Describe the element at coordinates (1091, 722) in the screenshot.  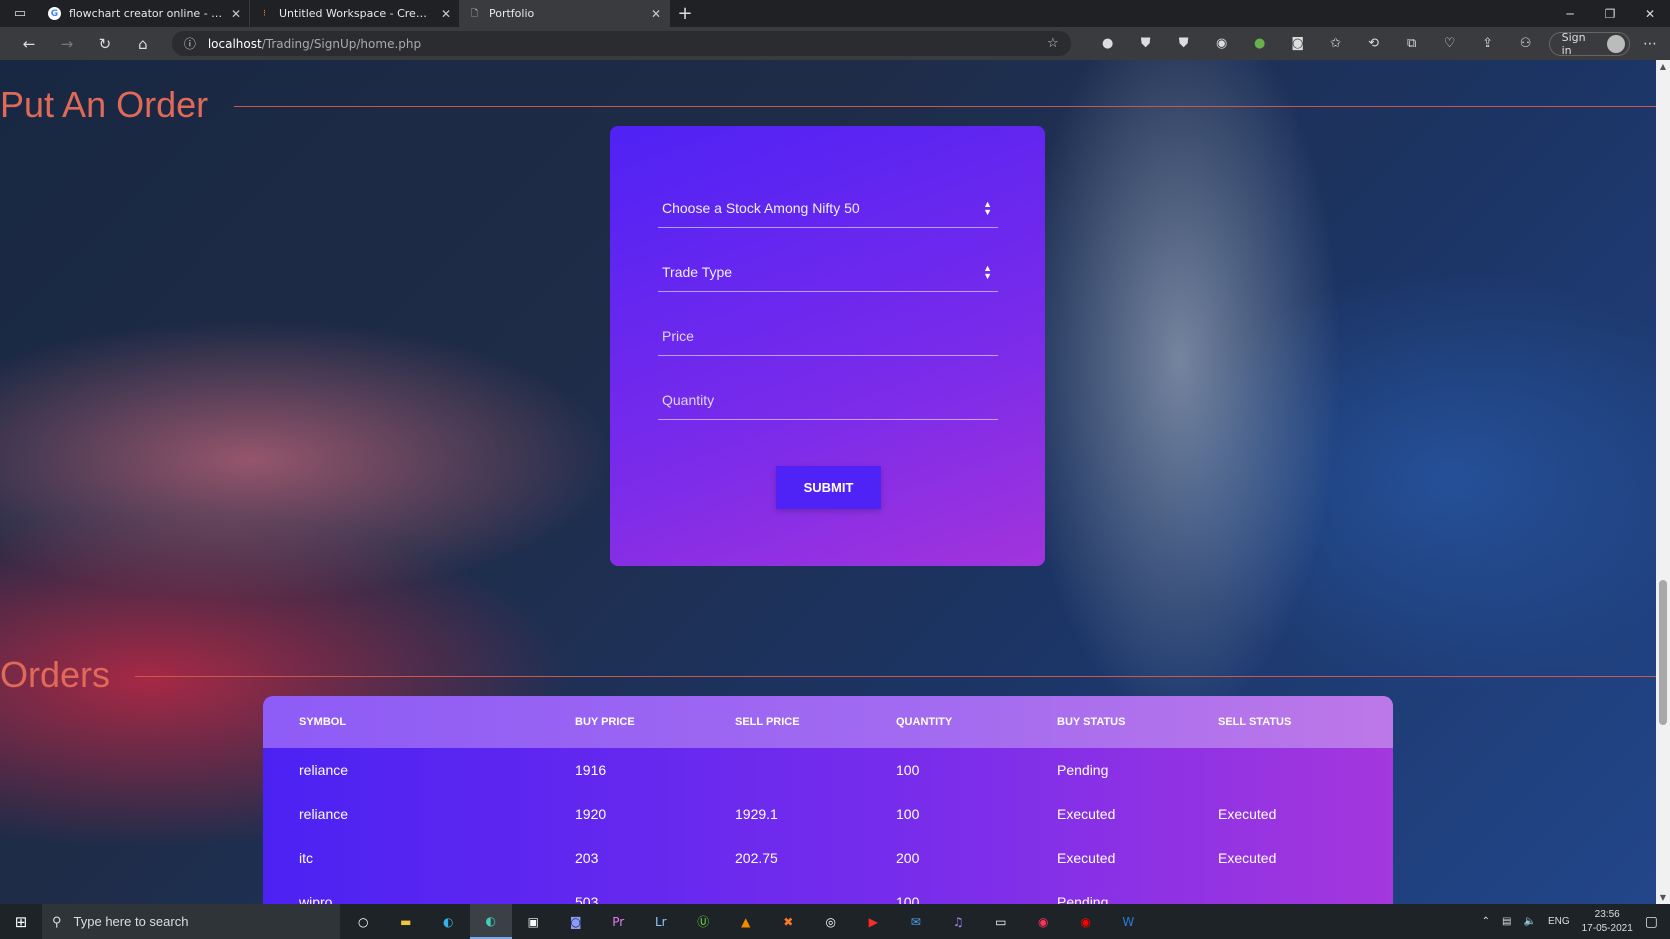
I see `column-header: BUY STATUS` at that location.